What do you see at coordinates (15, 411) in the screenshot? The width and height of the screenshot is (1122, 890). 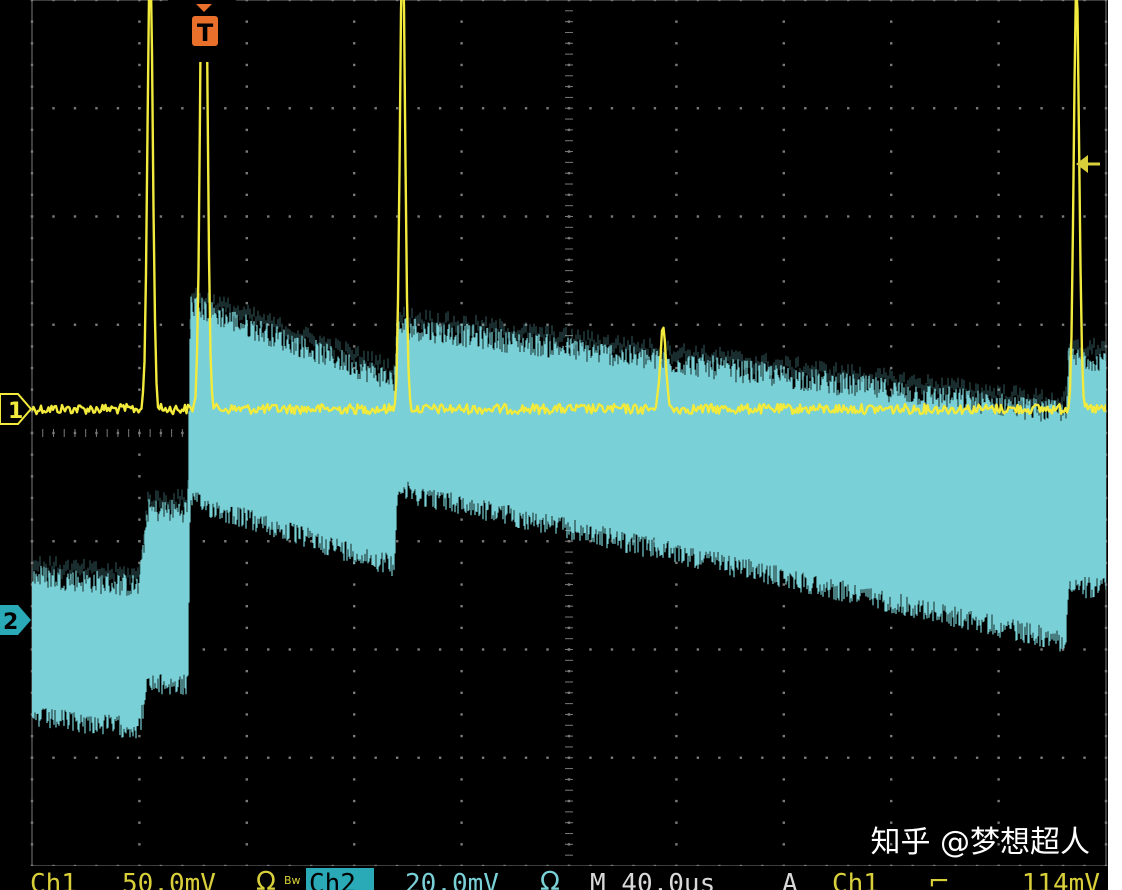 I see `ch1-marker-label: 1` at bounding box center [15, 411].